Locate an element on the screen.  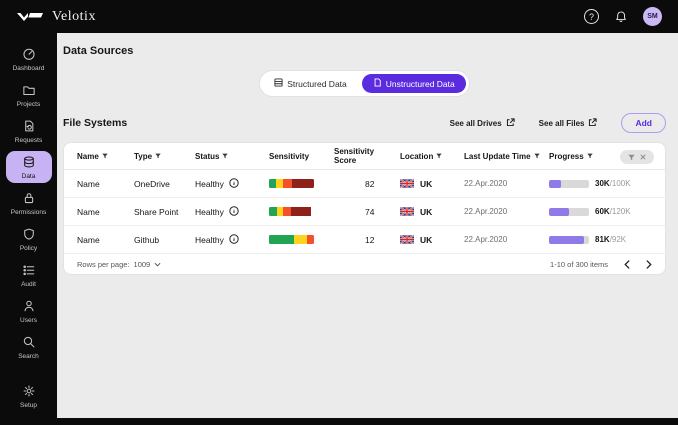
section-title: File Systems is located at coordinates (95, 123).